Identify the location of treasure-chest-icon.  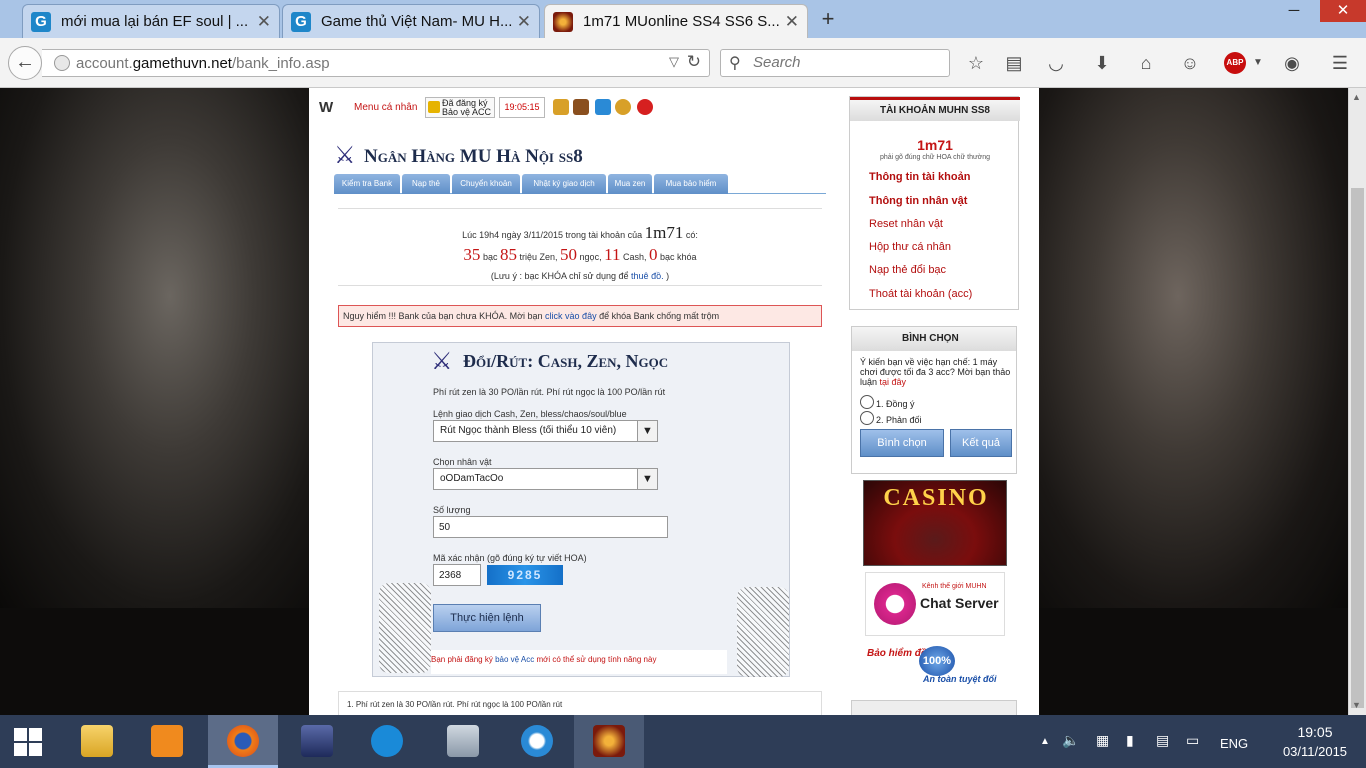
(581, 107).